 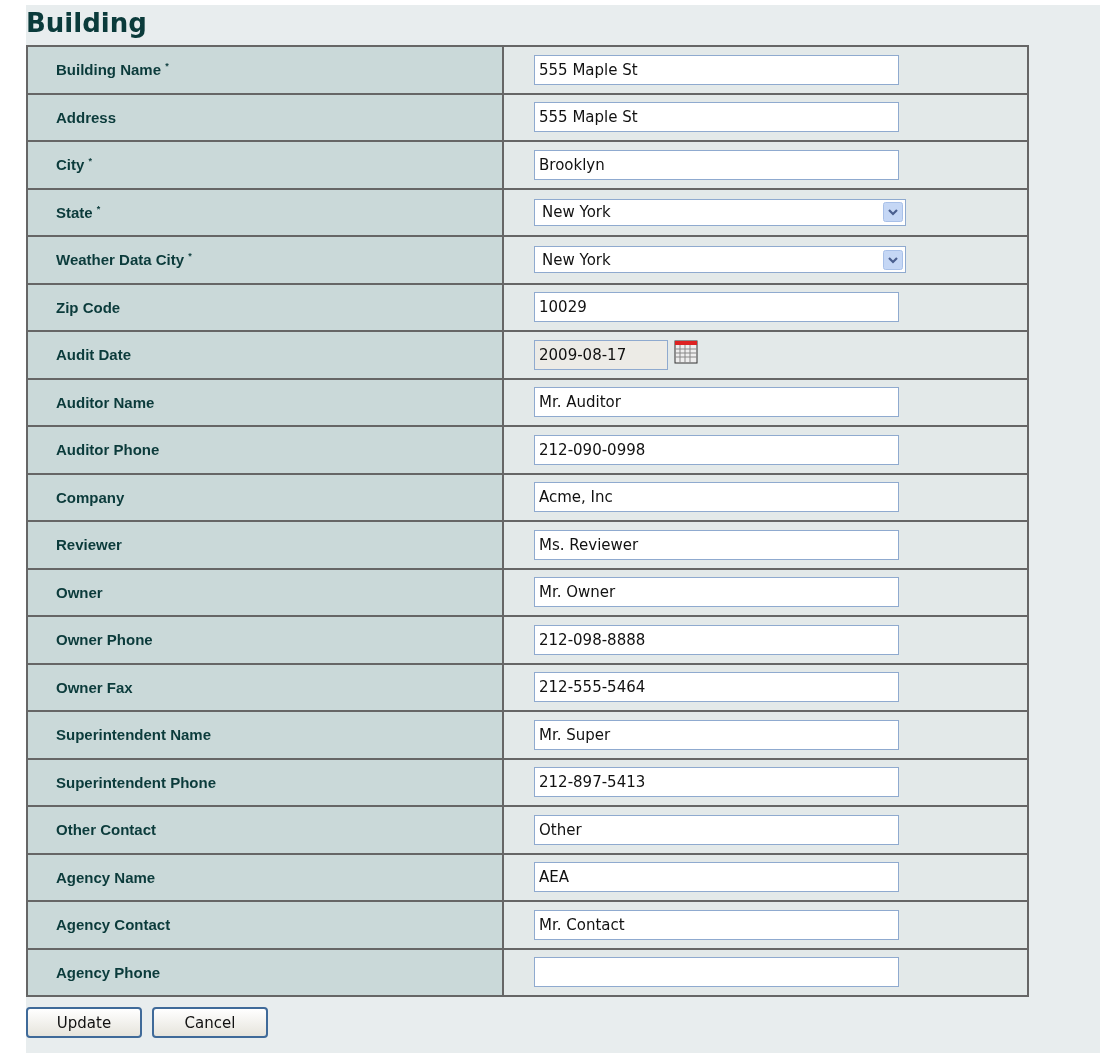 I want to click on field-label: Superintendent Name, so click(x=134, y=735).